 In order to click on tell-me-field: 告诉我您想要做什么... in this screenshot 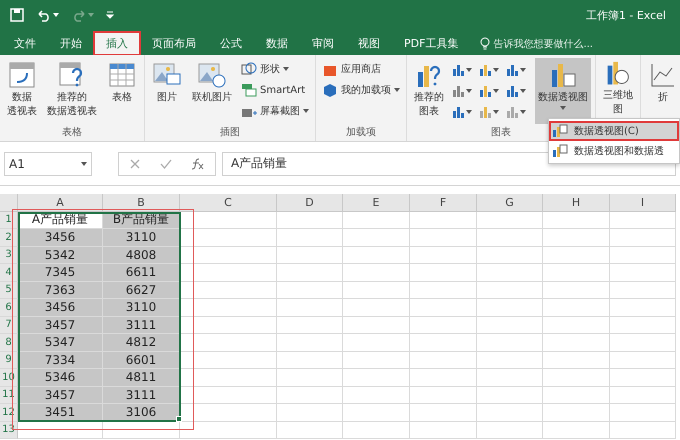, I will do `click(543, 43)`.